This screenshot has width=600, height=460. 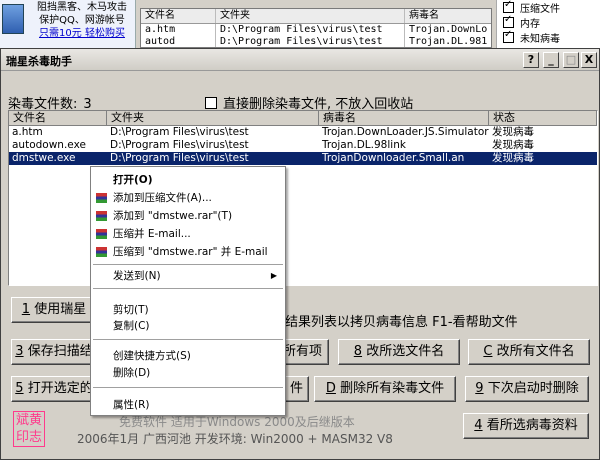 I want to click on option-label: 压缩文件, so click(x=540, y=9).